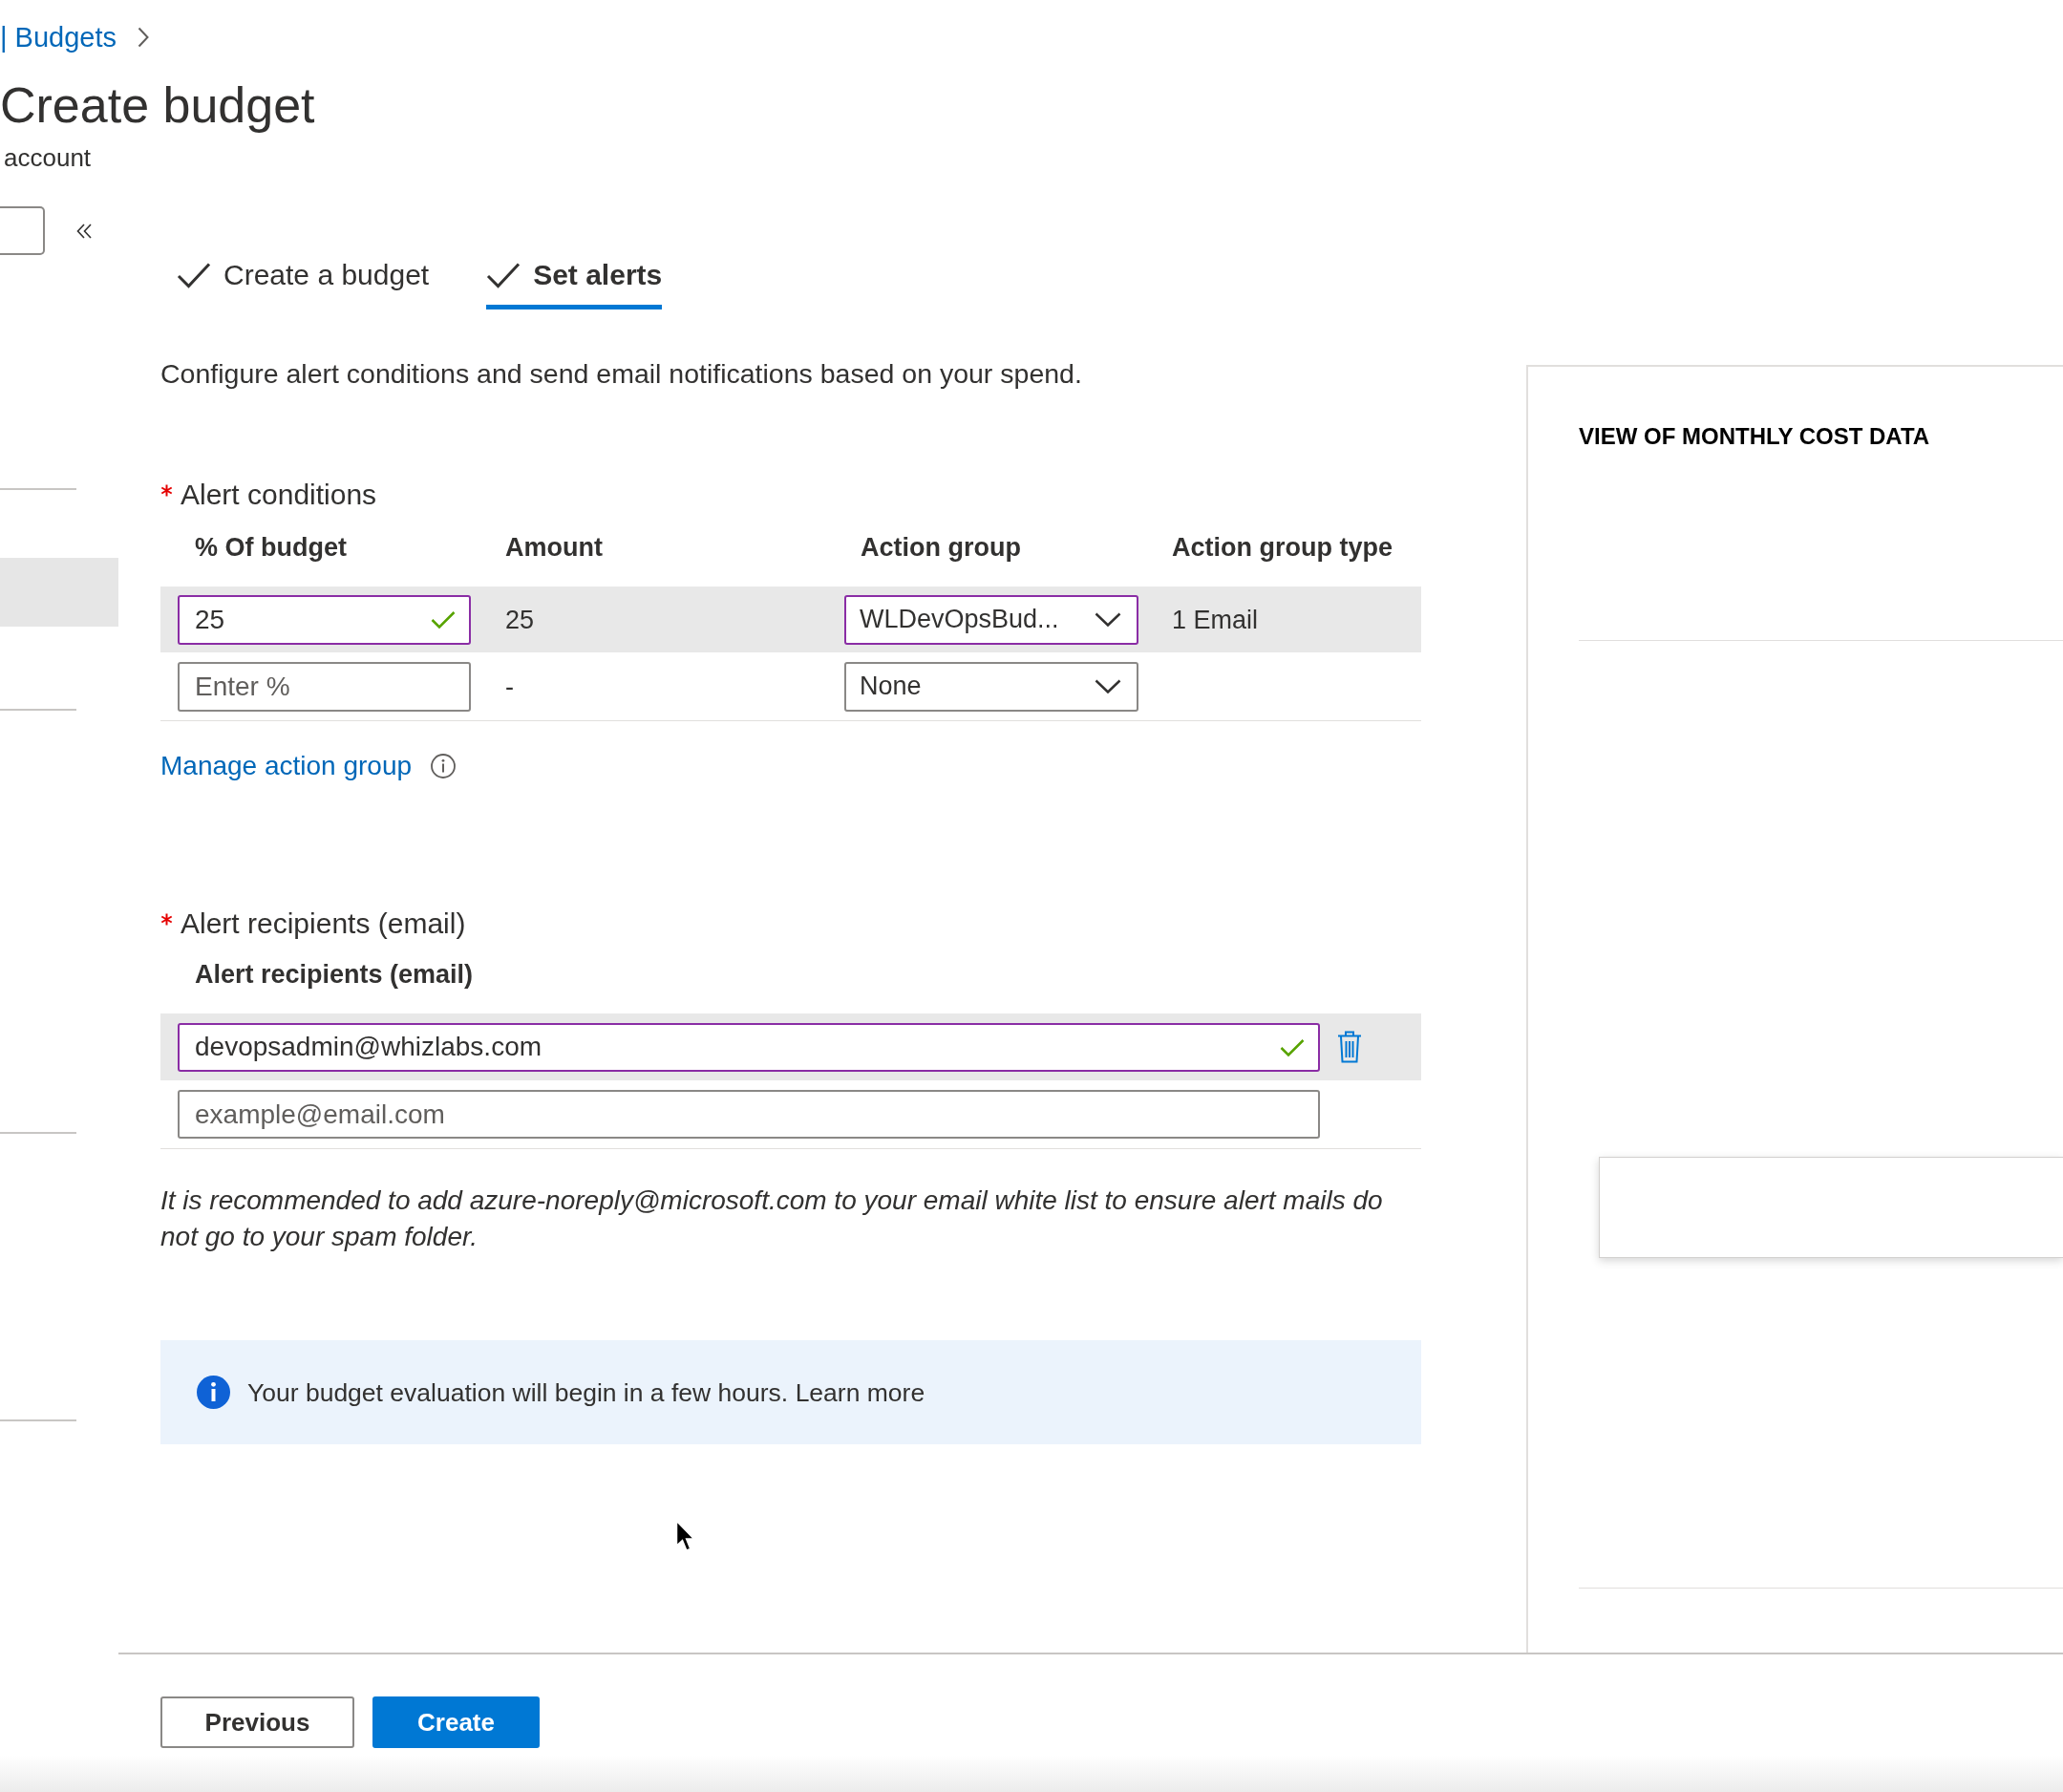 The width and height of the screenshot is (2063, 1792). What do you see at coordinates (84, 231) in the screenshot?
I see `double-chevron-left-icon` at bounding box center [84, 231].